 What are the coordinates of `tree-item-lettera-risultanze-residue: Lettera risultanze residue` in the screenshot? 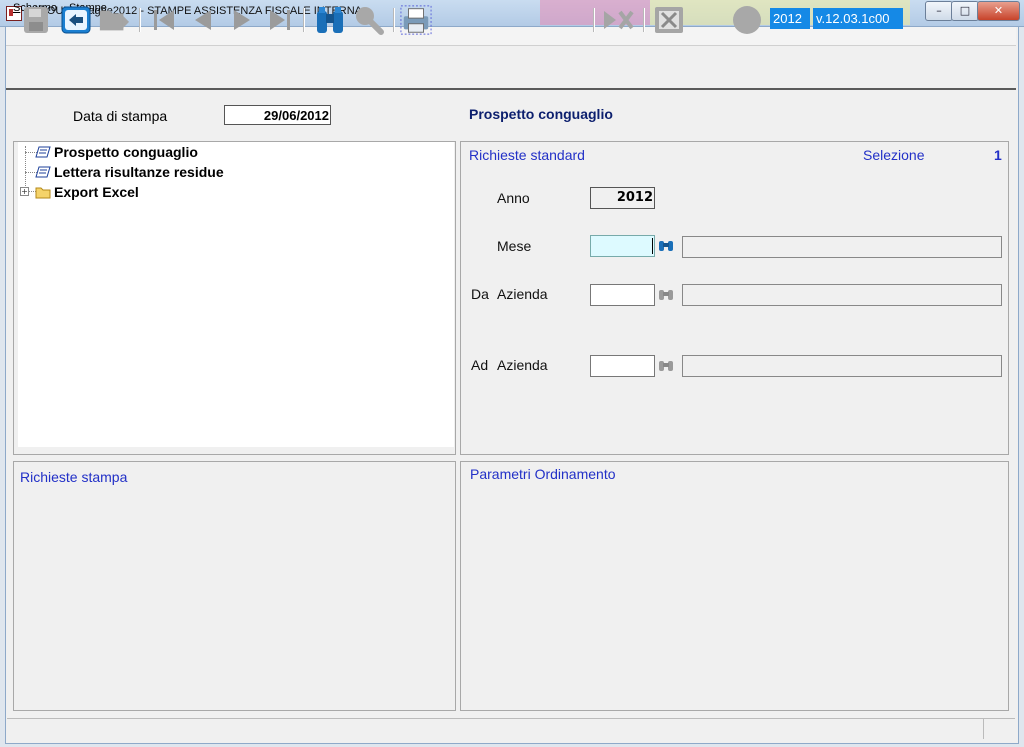 It's located at (139, 172).